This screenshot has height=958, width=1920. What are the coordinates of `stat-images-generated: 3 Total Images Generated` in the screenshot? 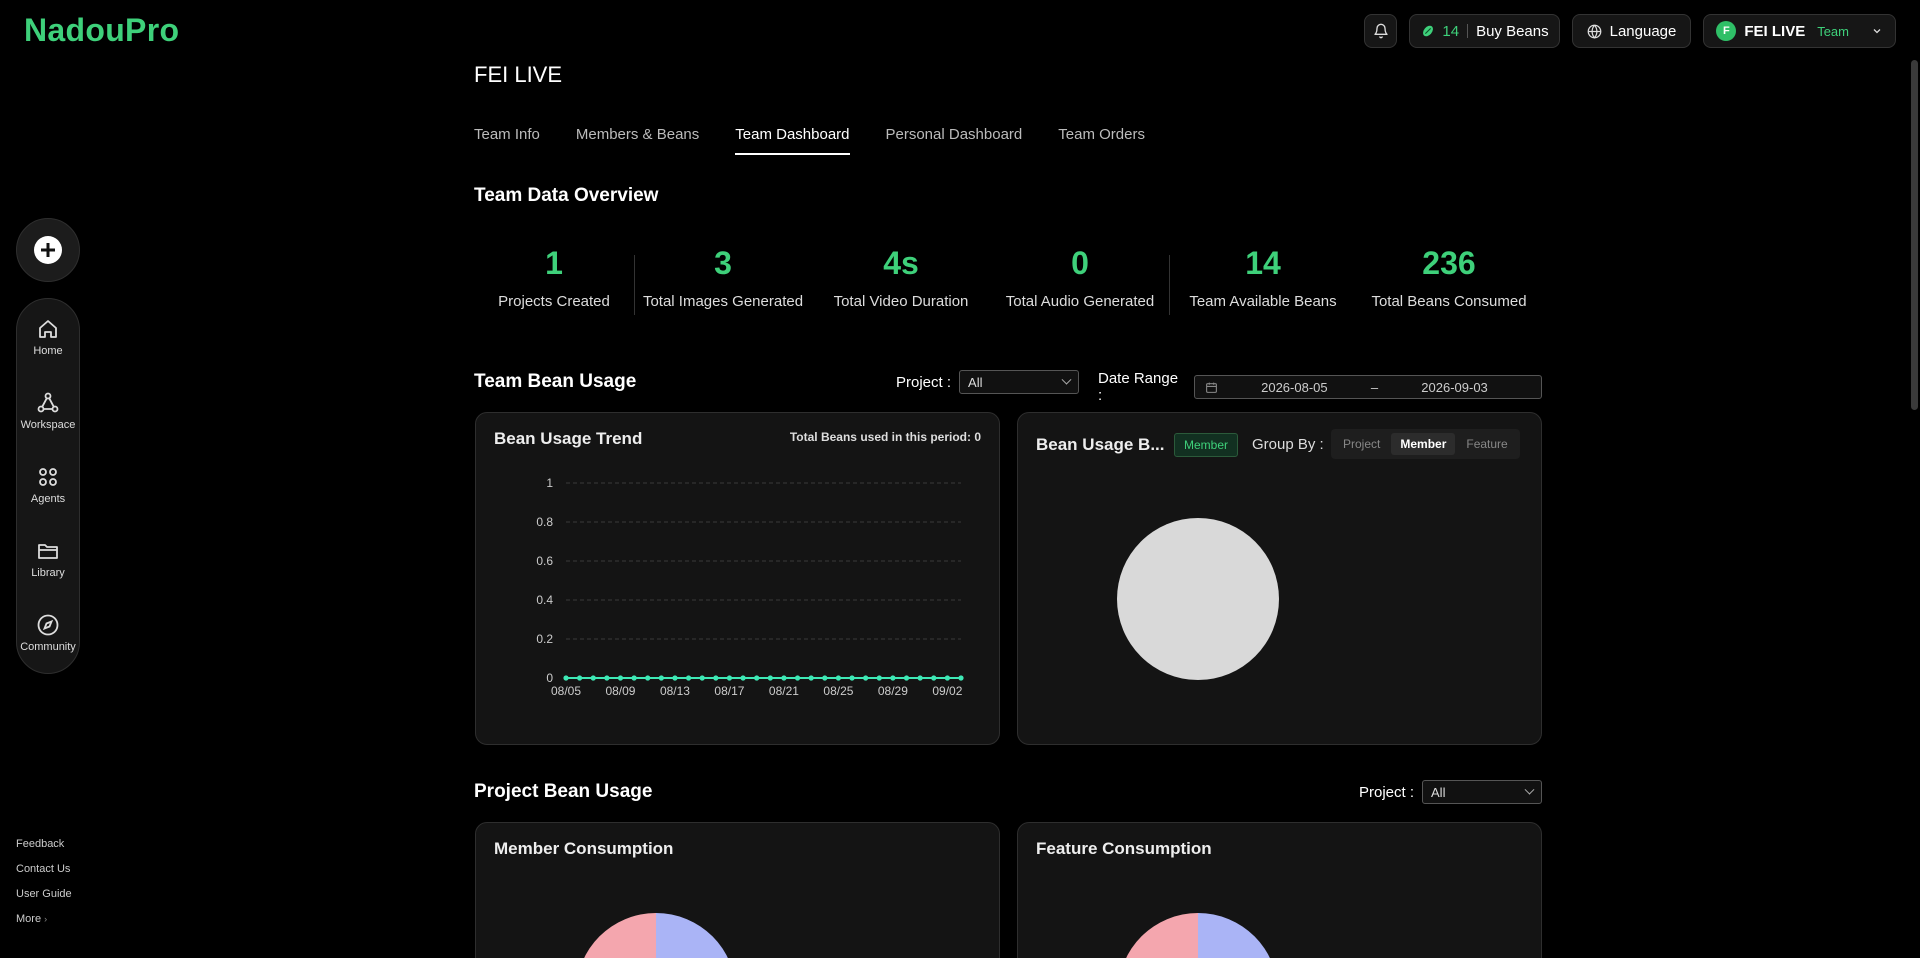 It's located at (723, 280).